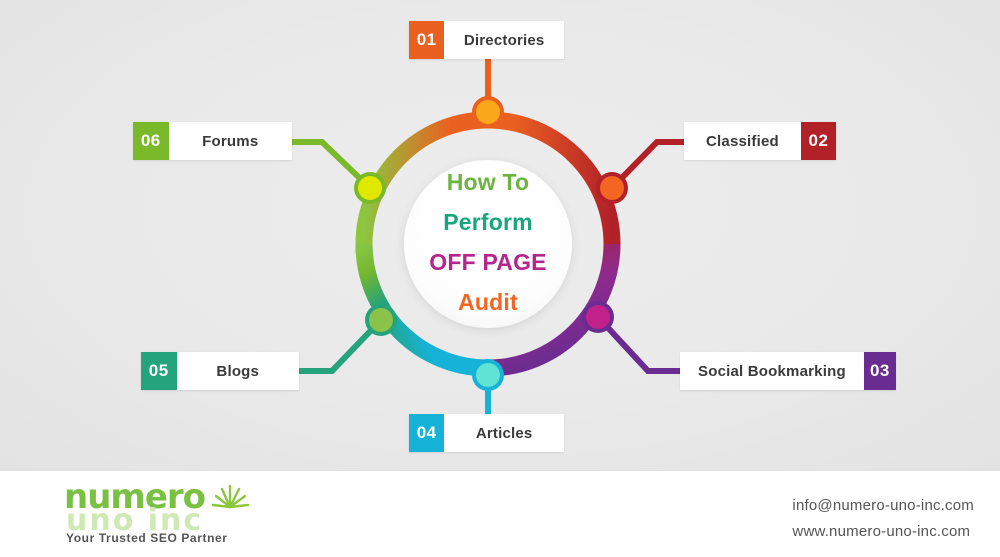  What do you see at coordinates (147, 538) in the screenshot?
I see `logo-tagline: Your Trusted SEO Partner` at bounding box center [147, 538].